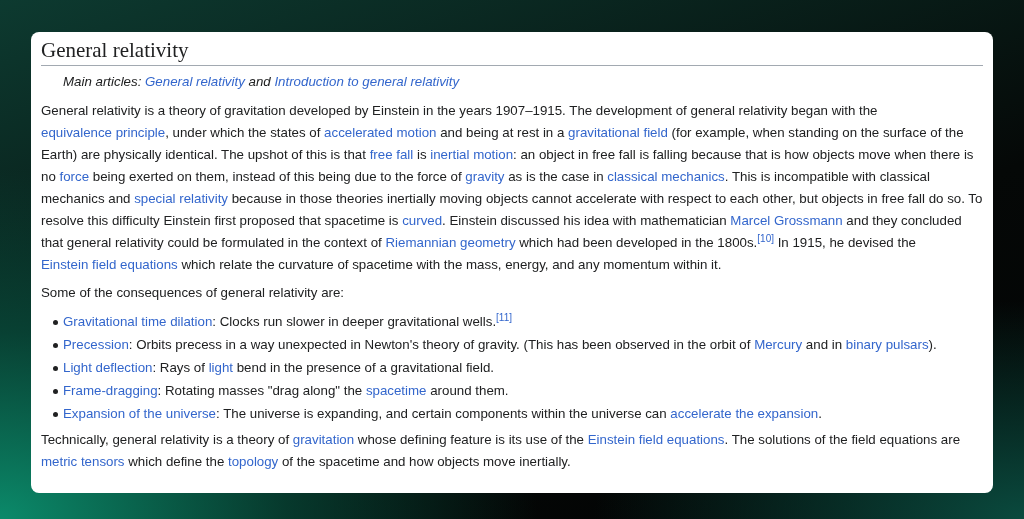 The width and height of the screenshot is (1024, 519). Describe the element at coordinates (323, 440) in the screenshot. I see `link: gravitation` at that location.